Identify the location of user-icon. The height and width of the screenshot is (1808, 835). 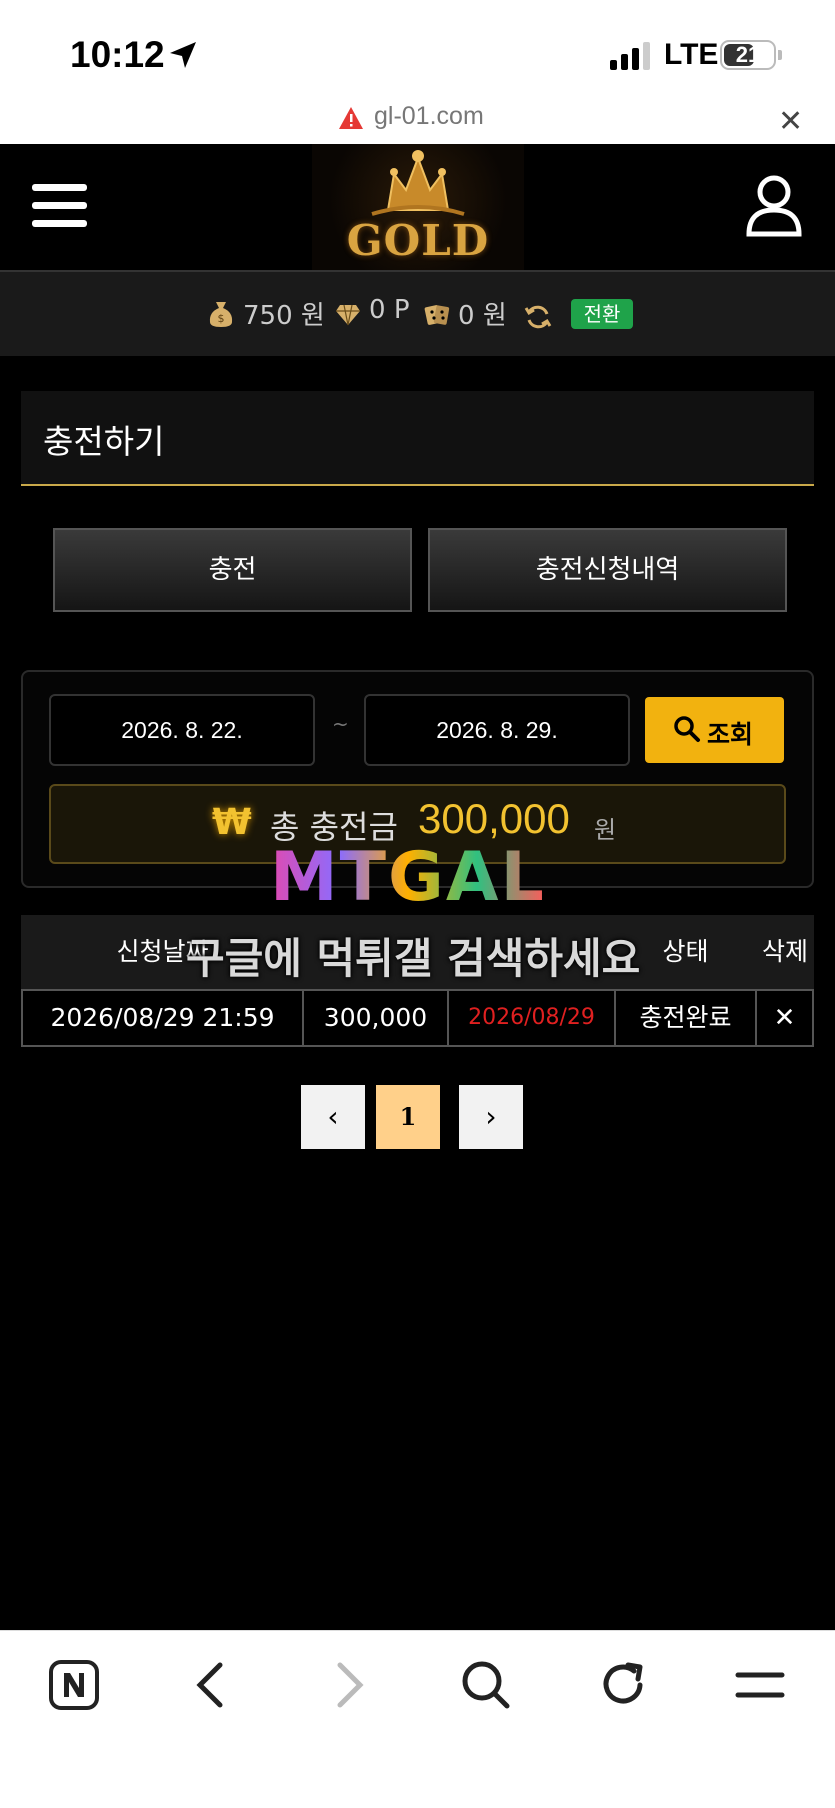
(774, 206).